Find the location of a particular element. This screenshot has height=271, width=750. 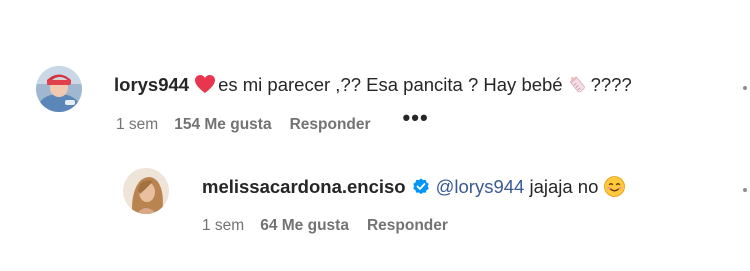

comment-line: melissacardona.enciso @lorys944 jajaja no is located at coordinates (414, 189).